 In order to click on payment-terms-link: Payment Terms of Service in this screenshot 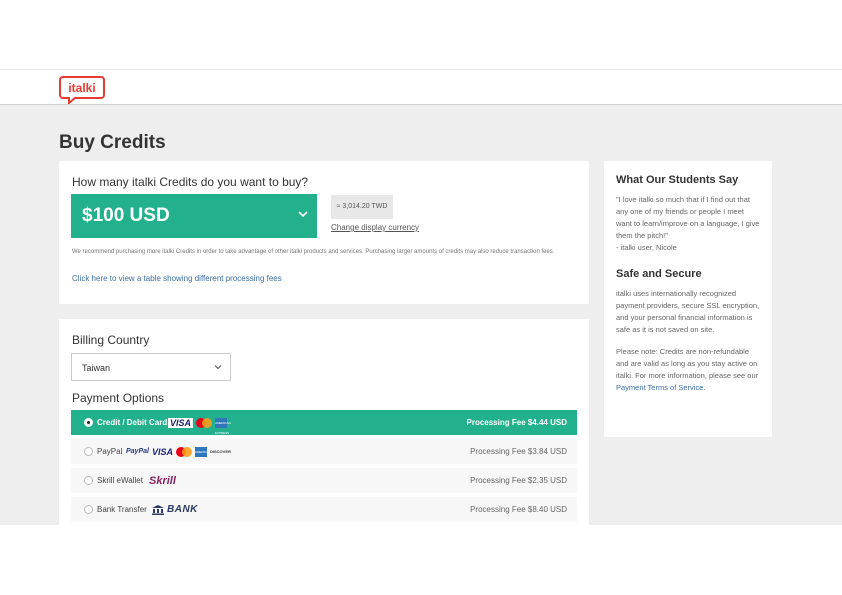, I will do `click(659, 387)`.